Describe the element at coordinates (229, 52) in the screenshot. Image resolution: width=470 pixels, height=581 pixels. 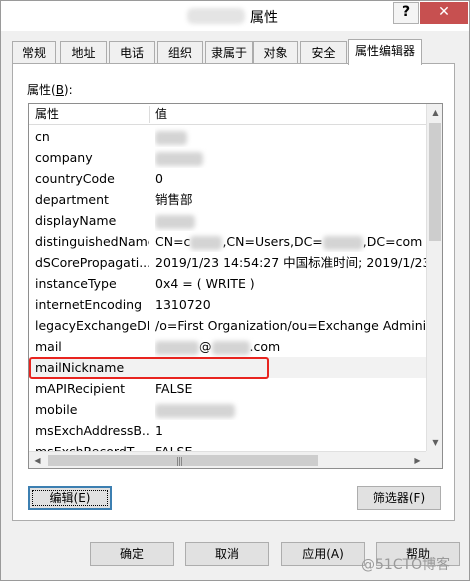
I see `tab-member-of: 隶属于` at that location.